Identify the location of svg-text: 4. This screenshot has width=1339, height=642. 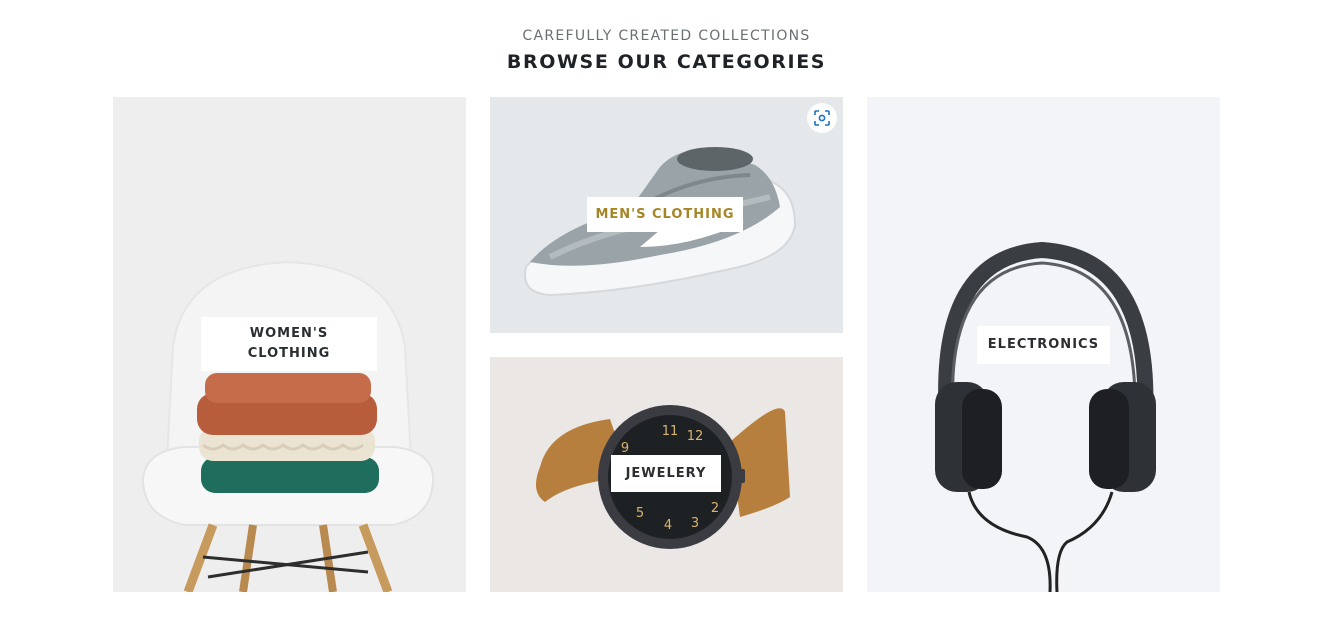
(668, 525).